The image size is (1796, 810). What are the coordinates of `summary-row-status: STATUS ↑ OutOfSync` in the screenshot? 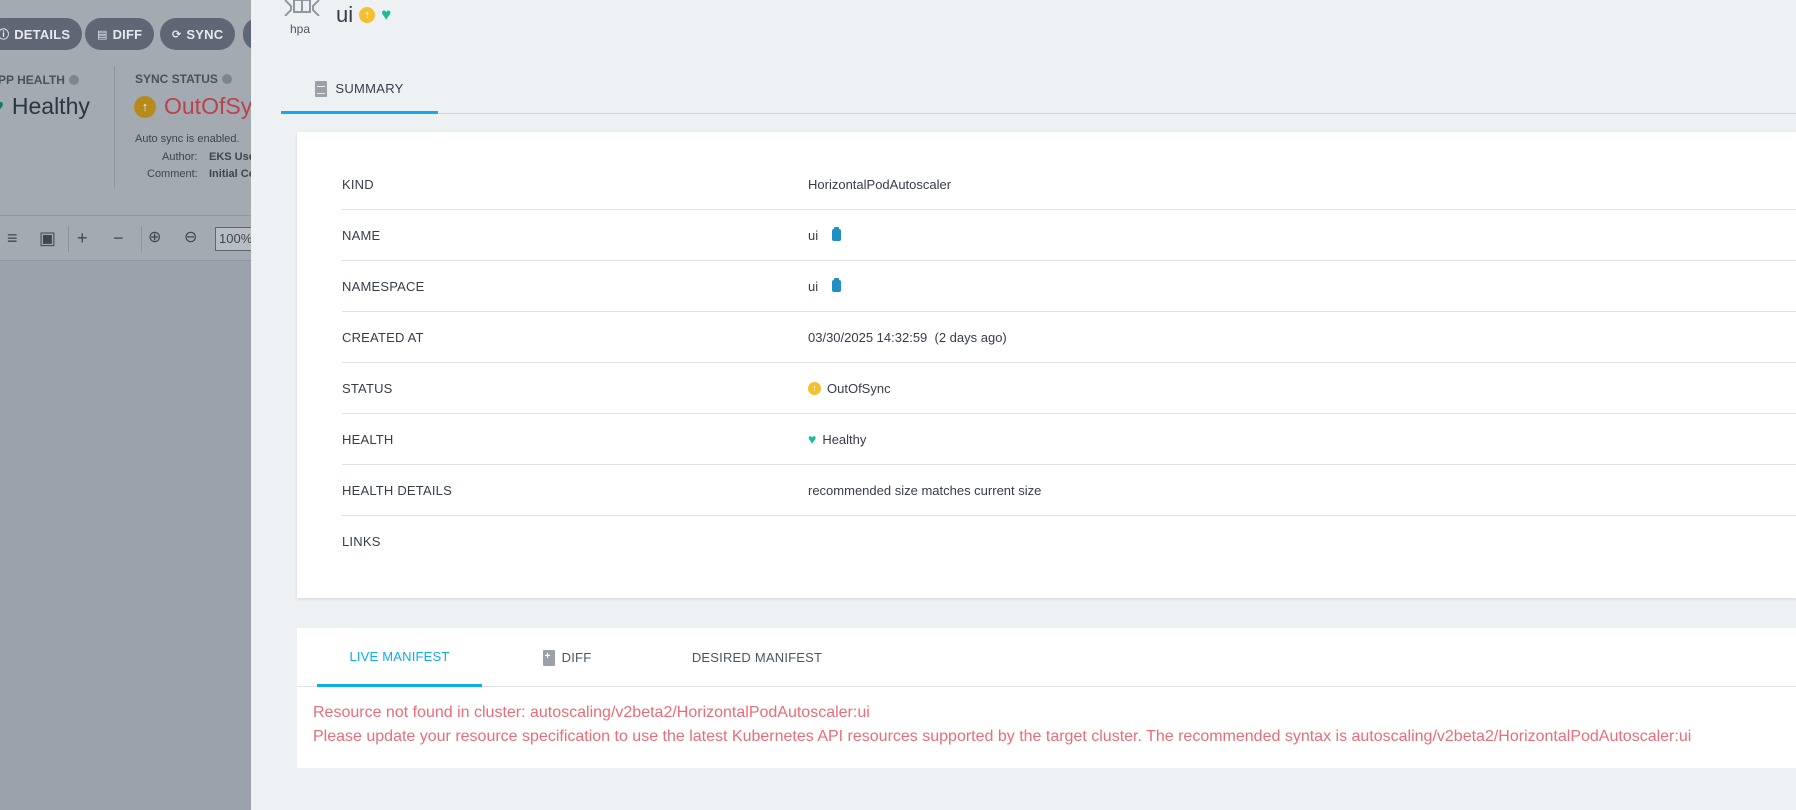 It's located at (1069, 388).